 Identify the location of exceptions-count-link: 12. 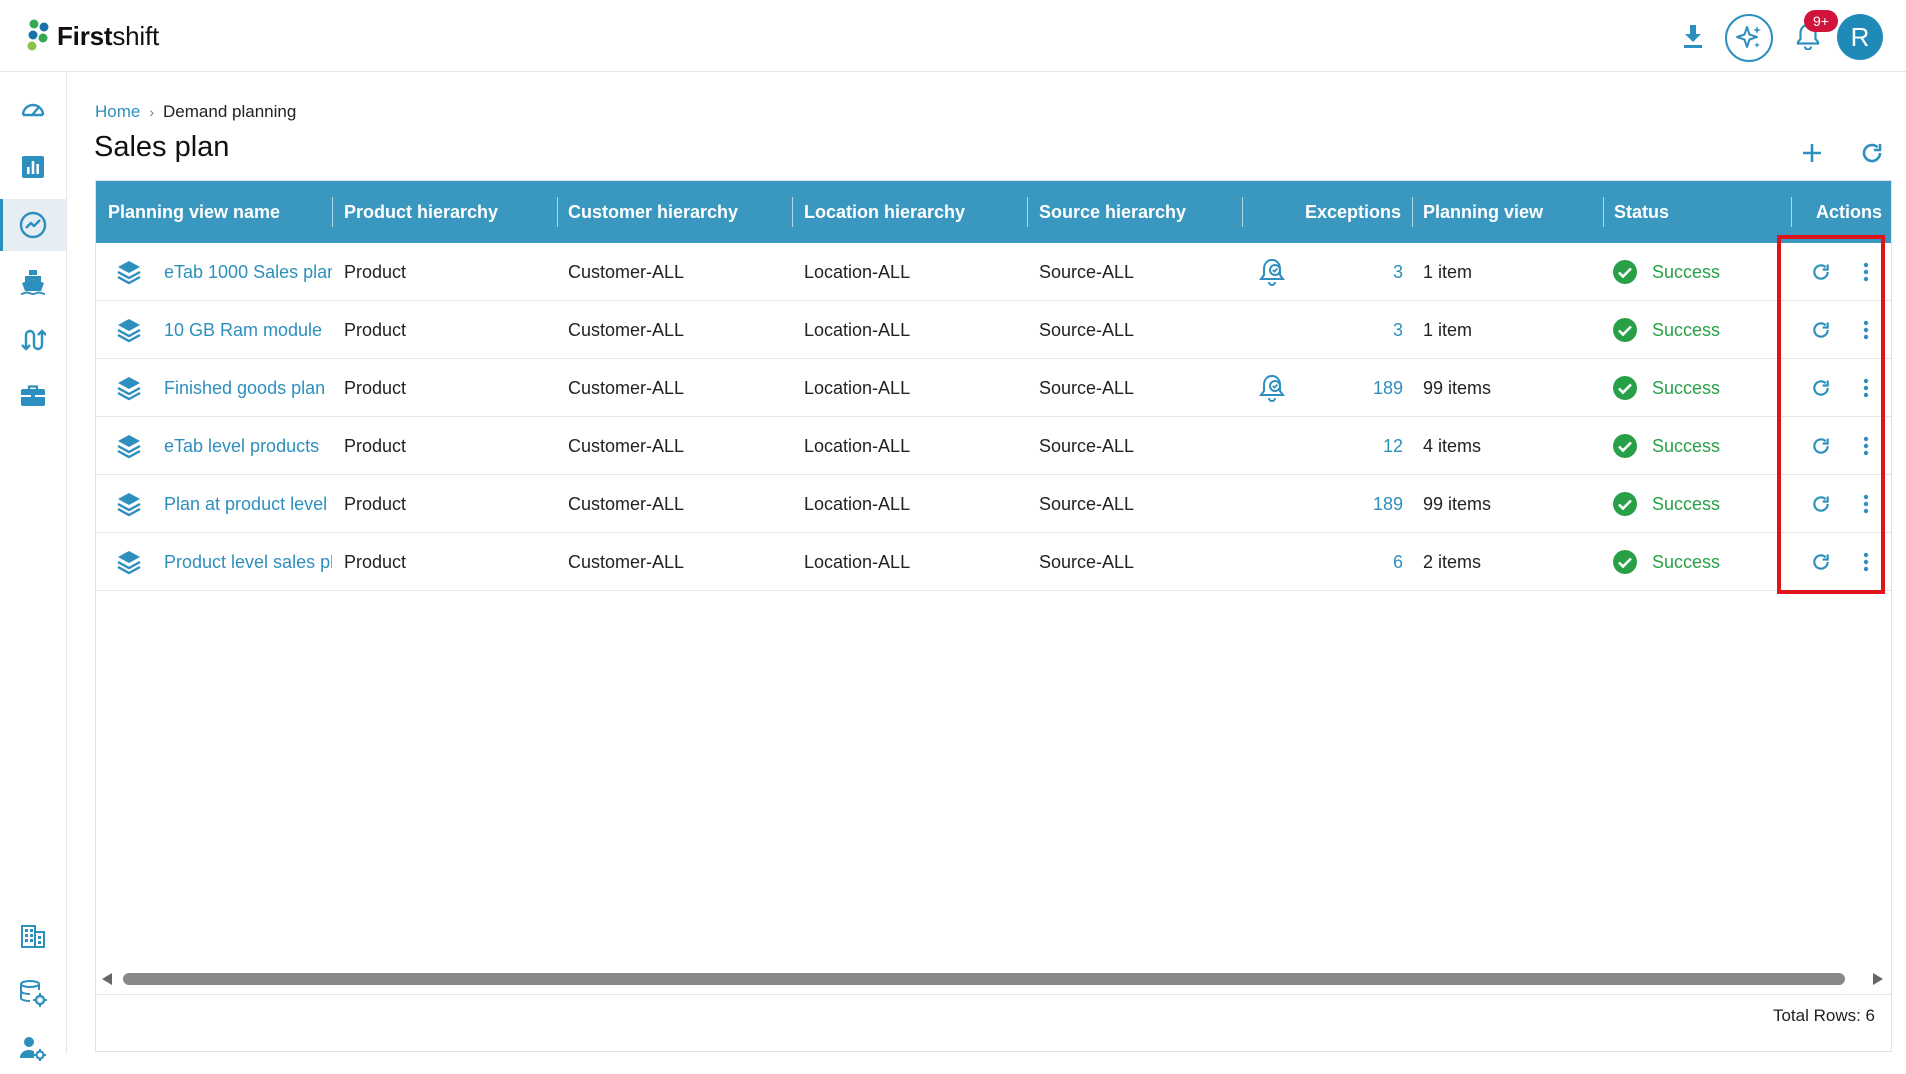
(1364, 446).